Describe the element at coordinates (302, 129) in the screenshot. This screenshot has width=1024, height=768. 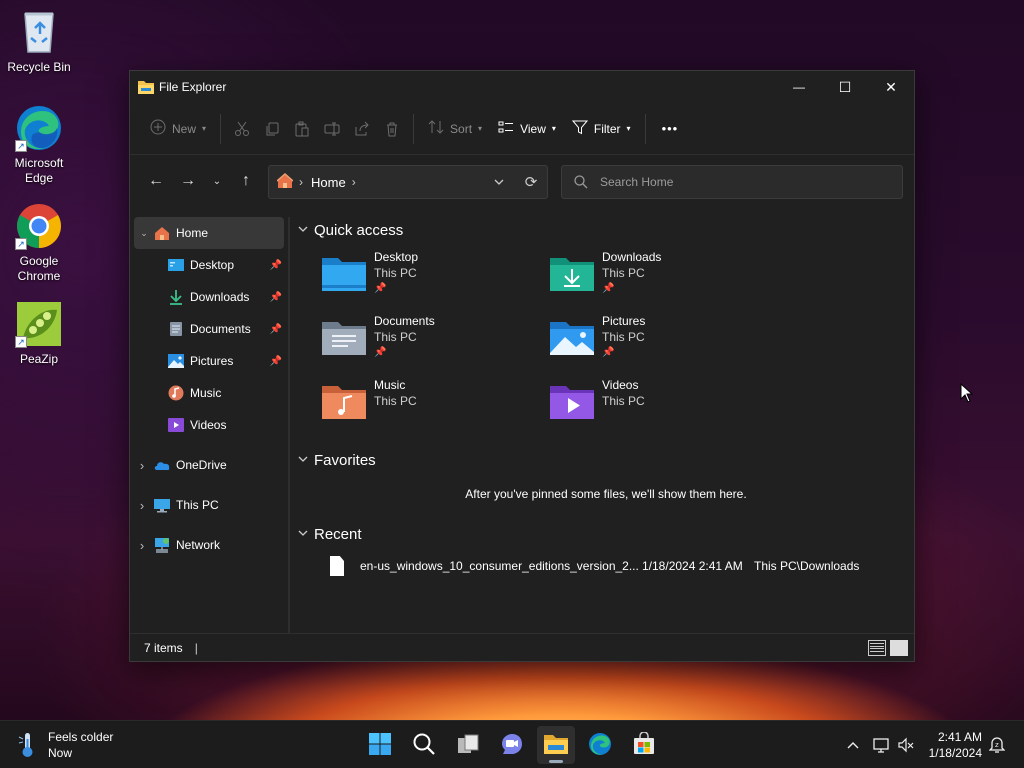
I see `paste-icon` at that location.